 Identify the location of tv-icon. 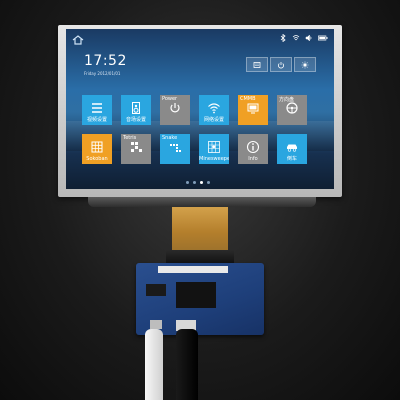
(253, 108).